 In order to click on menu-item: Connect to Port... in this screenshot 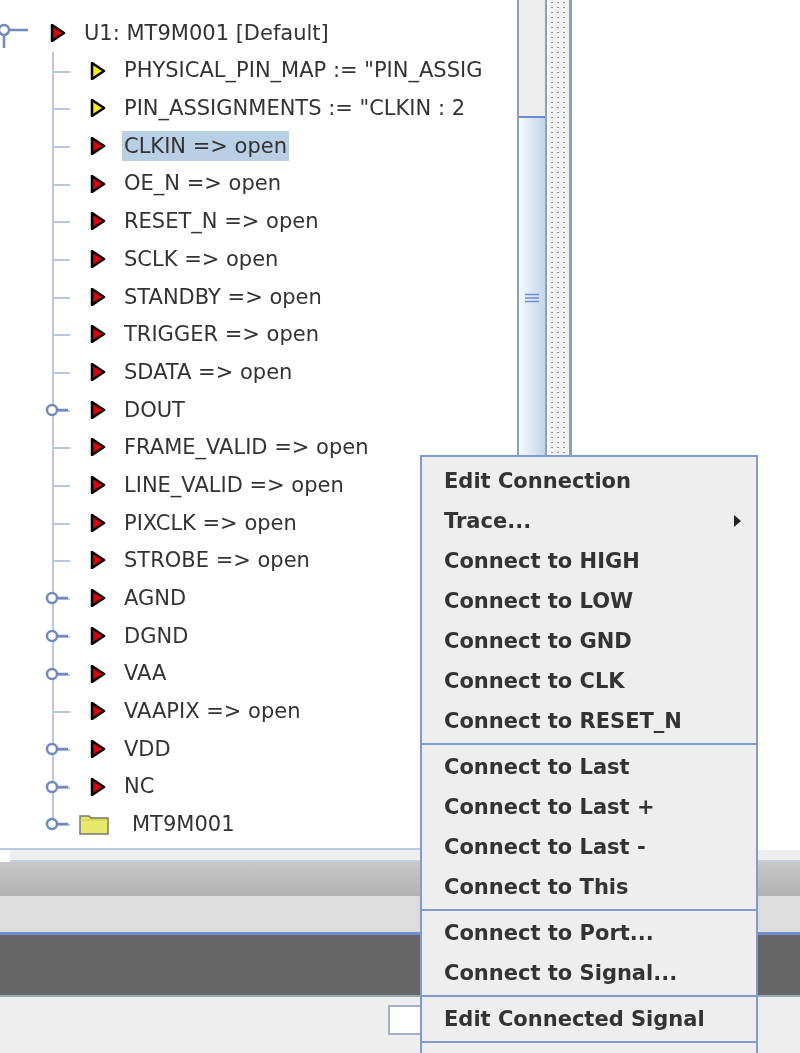, I will do `click(589, 933)`.